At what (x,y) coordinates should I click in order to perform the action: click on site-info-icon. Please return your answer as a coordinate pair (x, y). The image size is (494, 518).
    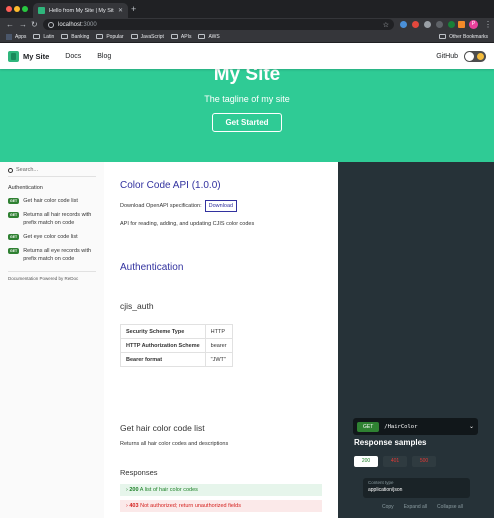
    Looking at the image, I should click on (51, 24).